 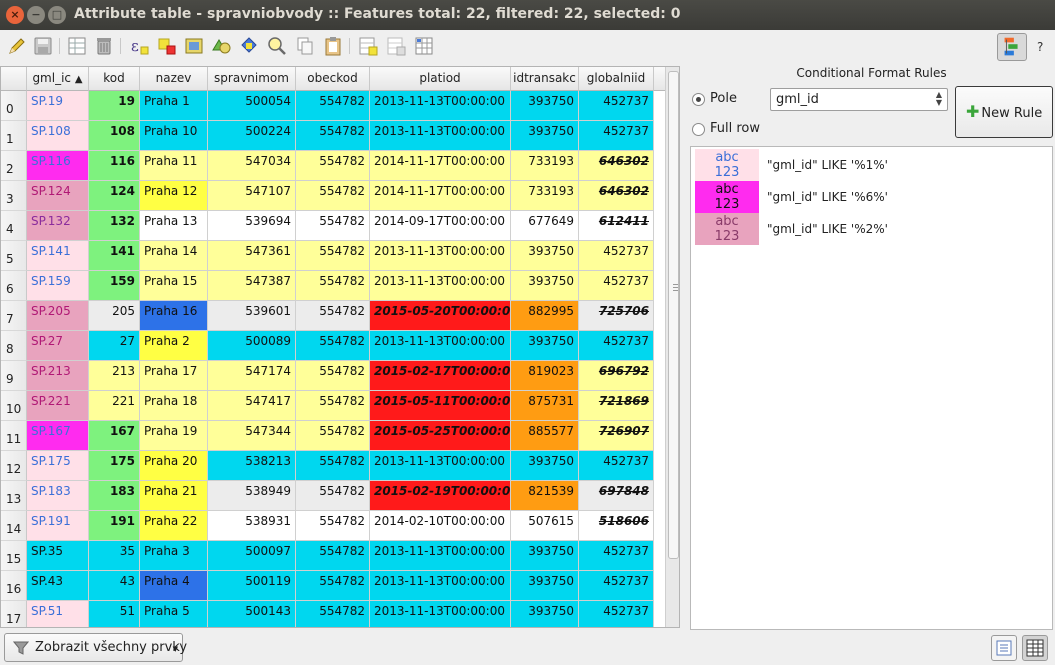 I want to click on cell-gml-id: SP.124, so click(x=58, y=196).